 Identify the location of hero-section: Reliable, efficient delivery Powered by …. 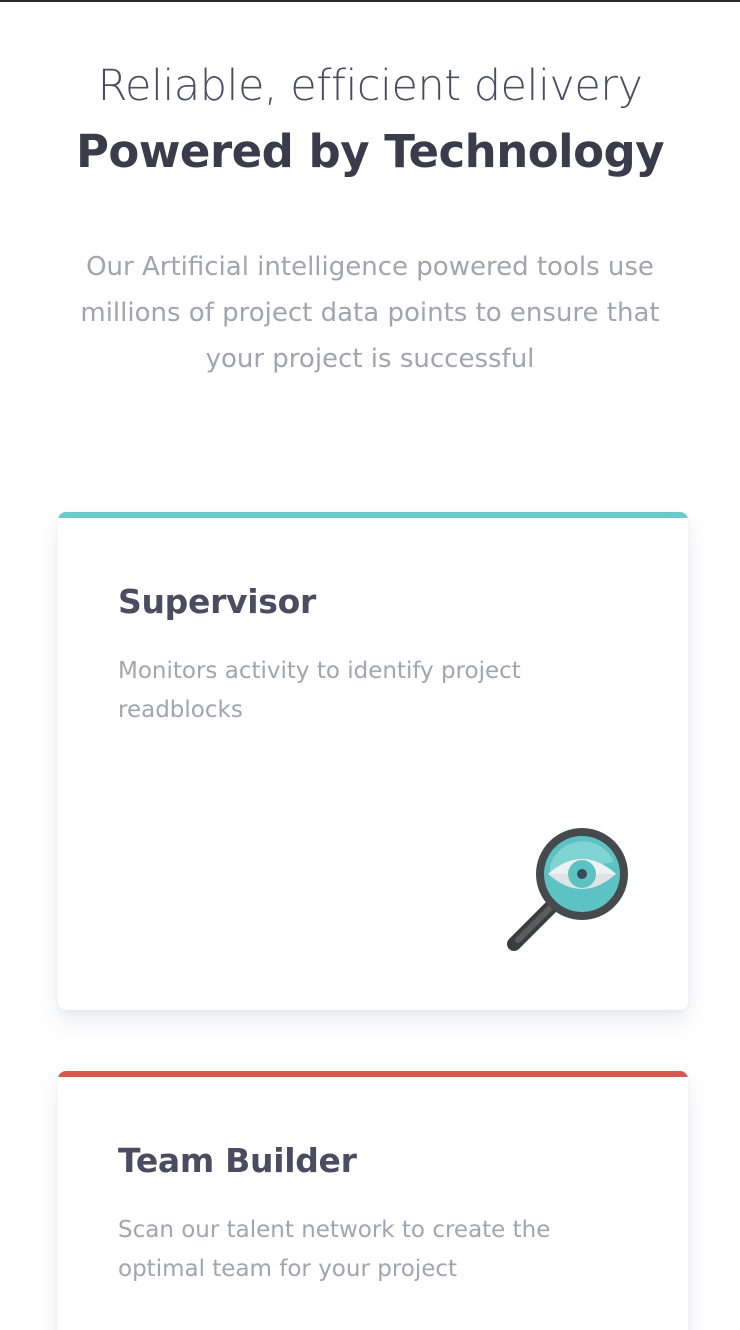
(370, 122).